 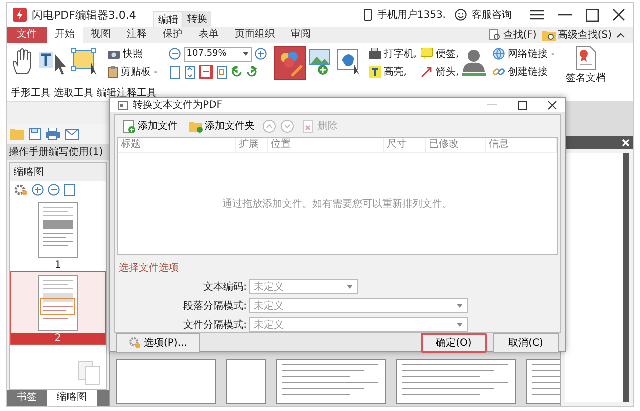 I want to click on snapshot-button: 快照, so click(x=133, y=54).